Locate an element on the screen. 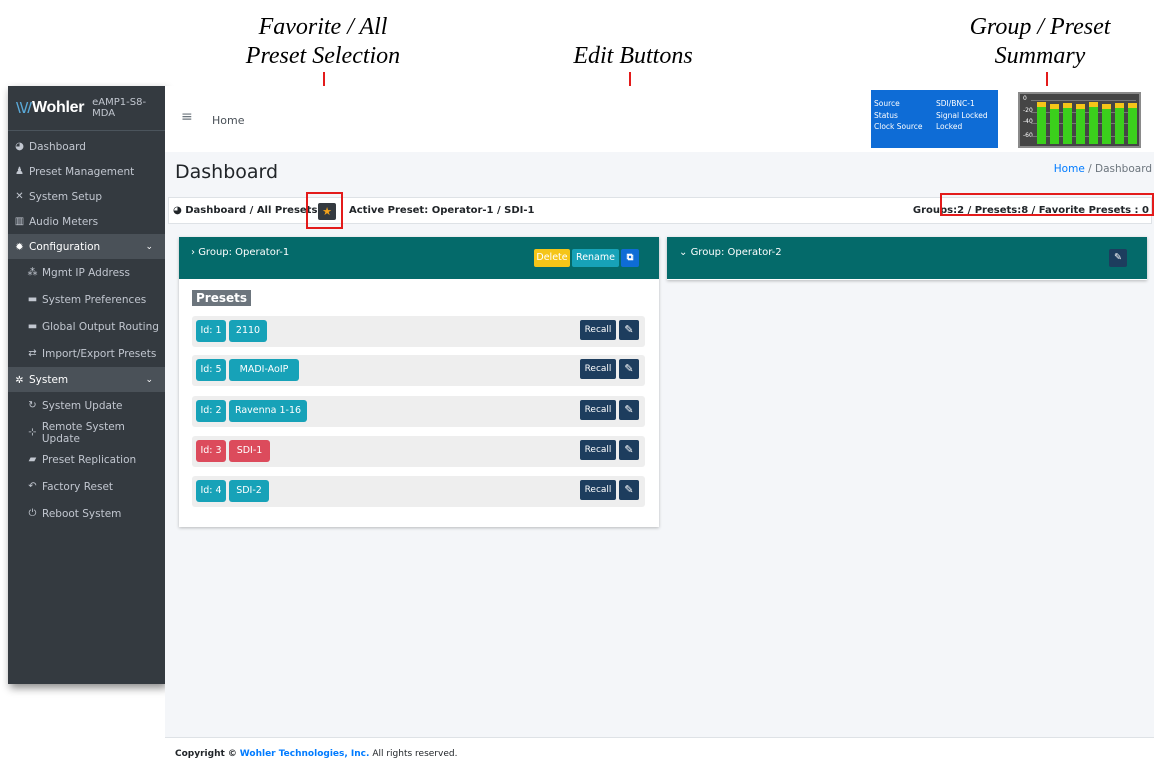 This screenshot has width=1154, height=762. sidebar-item-audio-meters: ▥ Audio Meters is located at coordinates (86, 221).